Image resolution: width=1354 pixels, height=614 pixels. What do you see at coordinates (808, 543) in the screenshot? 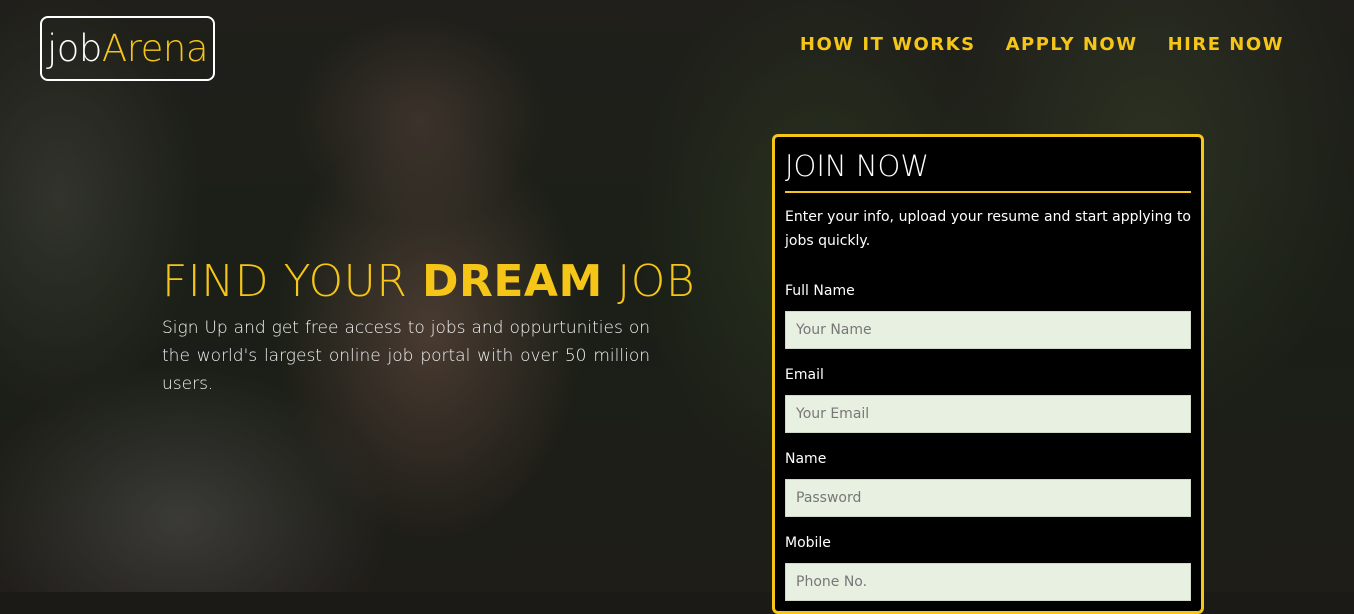
I see `mobile-label: Mobile` at bounding box center [808, 543].